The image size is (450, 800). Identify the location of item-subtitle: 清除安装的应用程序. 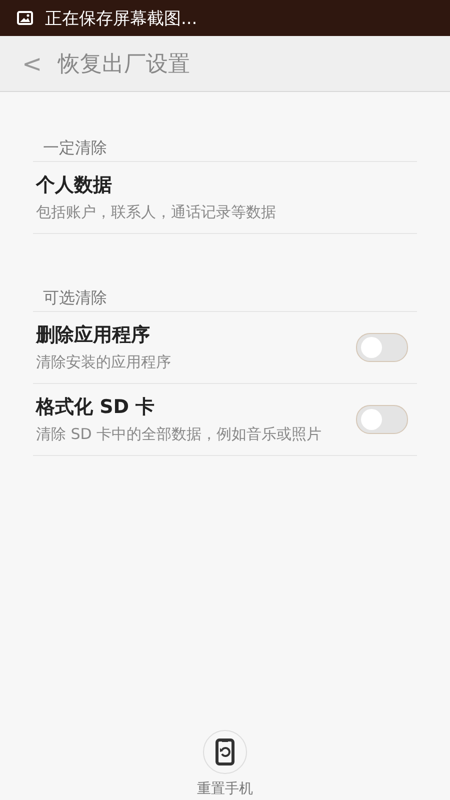
(104, 362).